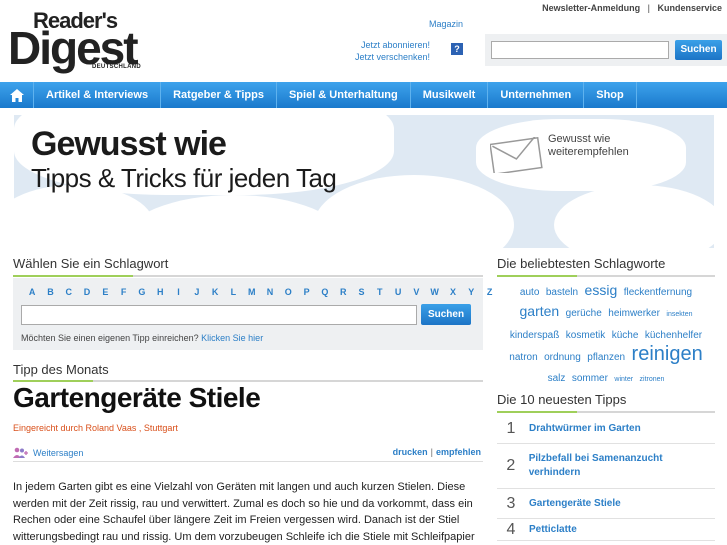 This screenshot has height=545, width=727. What do you see at coordinates (610, 95) in the screenshot?
I see `nav-shop: Shop` at bounding box center [610, 95].